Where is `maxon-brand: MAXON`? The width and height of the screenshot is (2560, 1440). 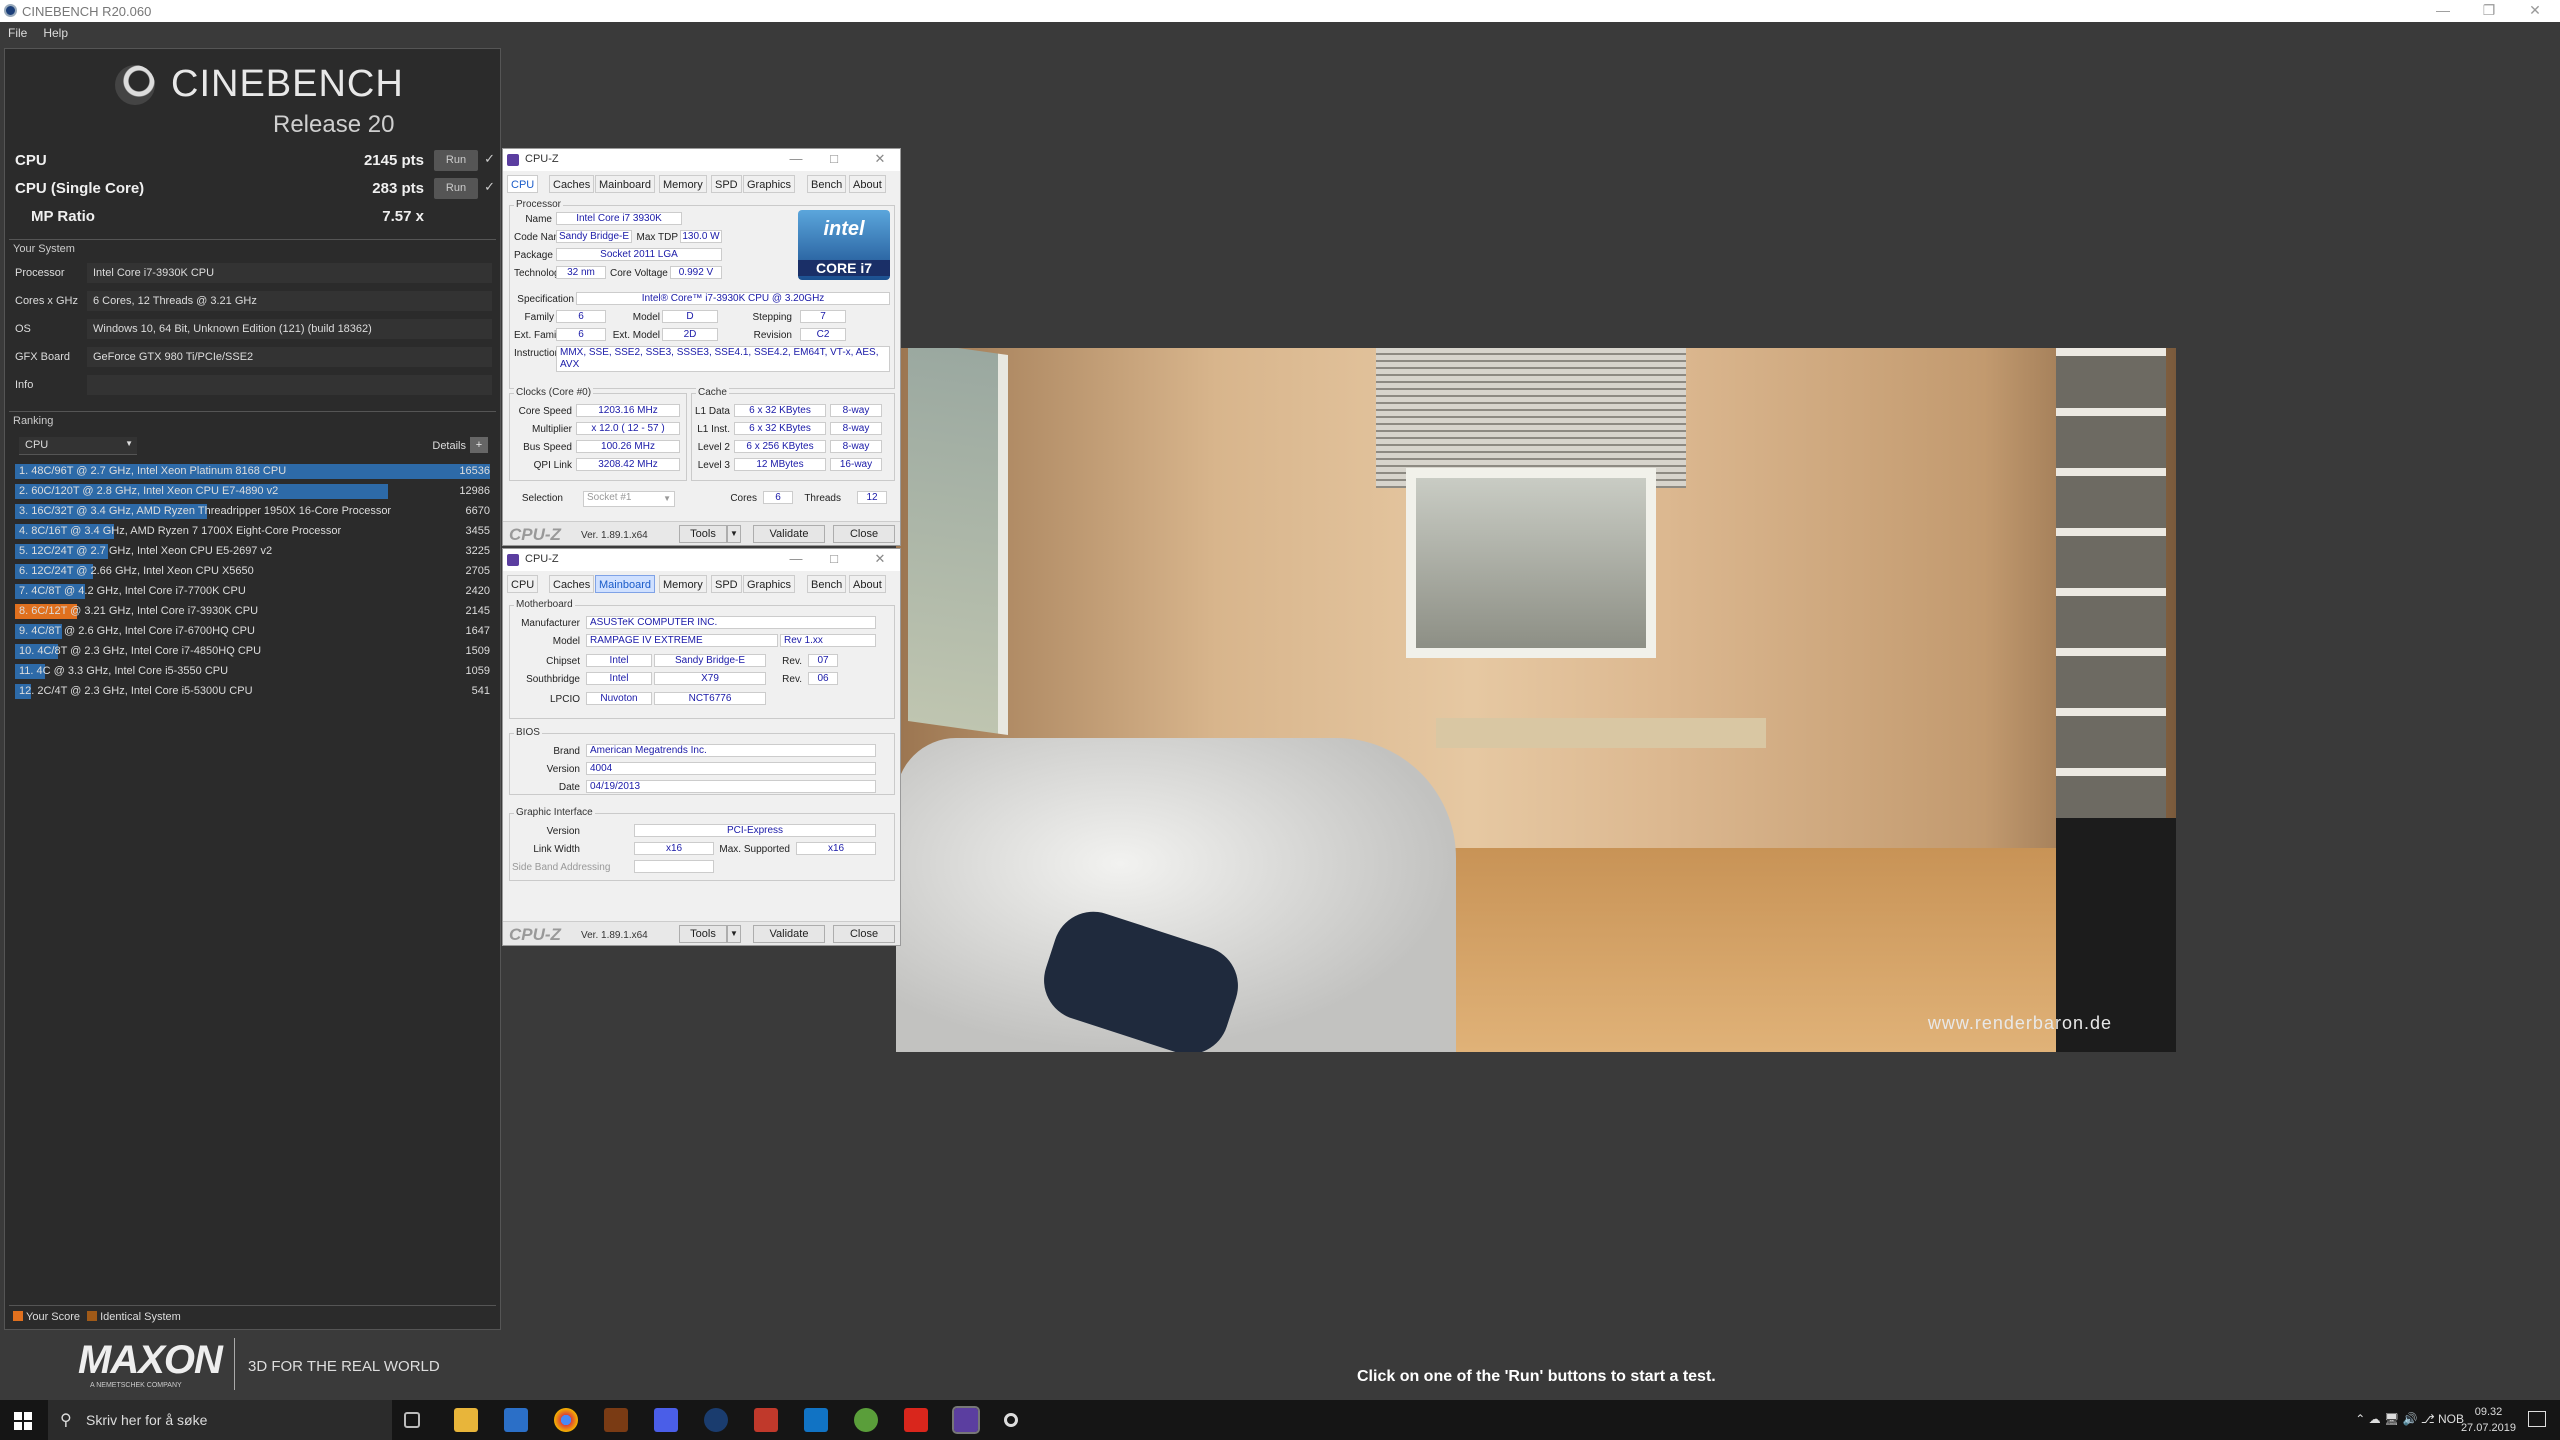 maxon-brand: MAXON is located at coordinates (150, 1360).